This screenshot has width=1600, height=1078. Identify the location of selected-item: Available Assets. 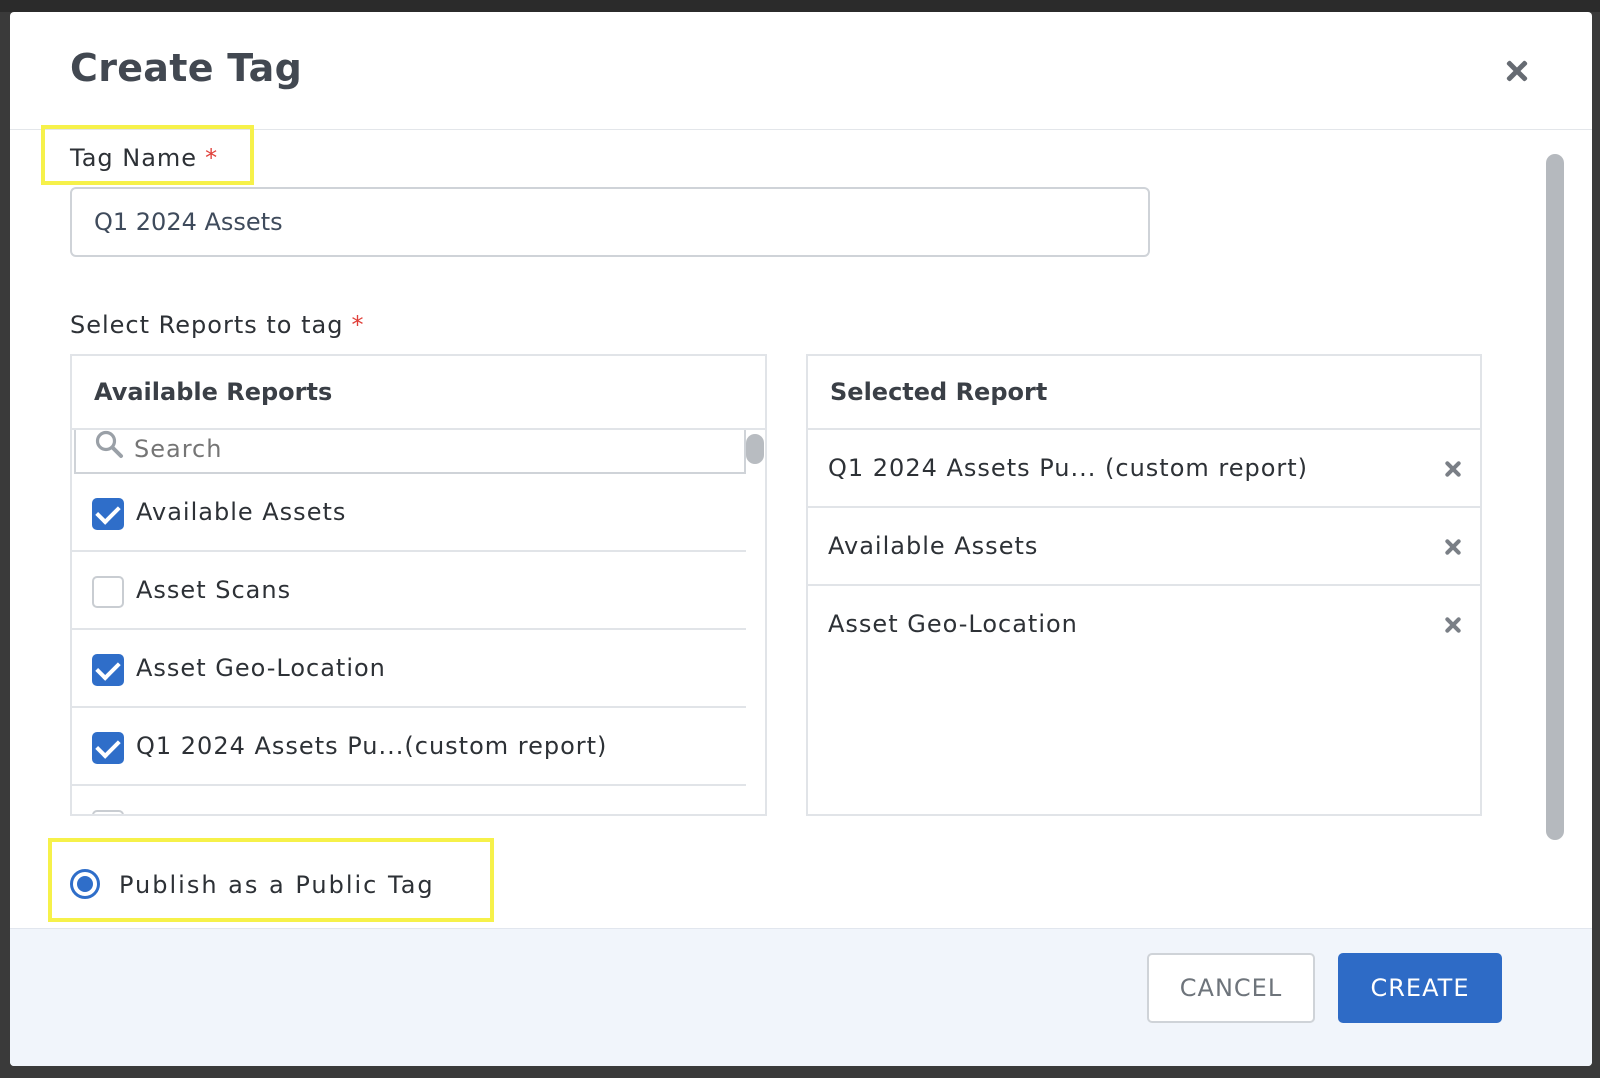
(1144, 547).